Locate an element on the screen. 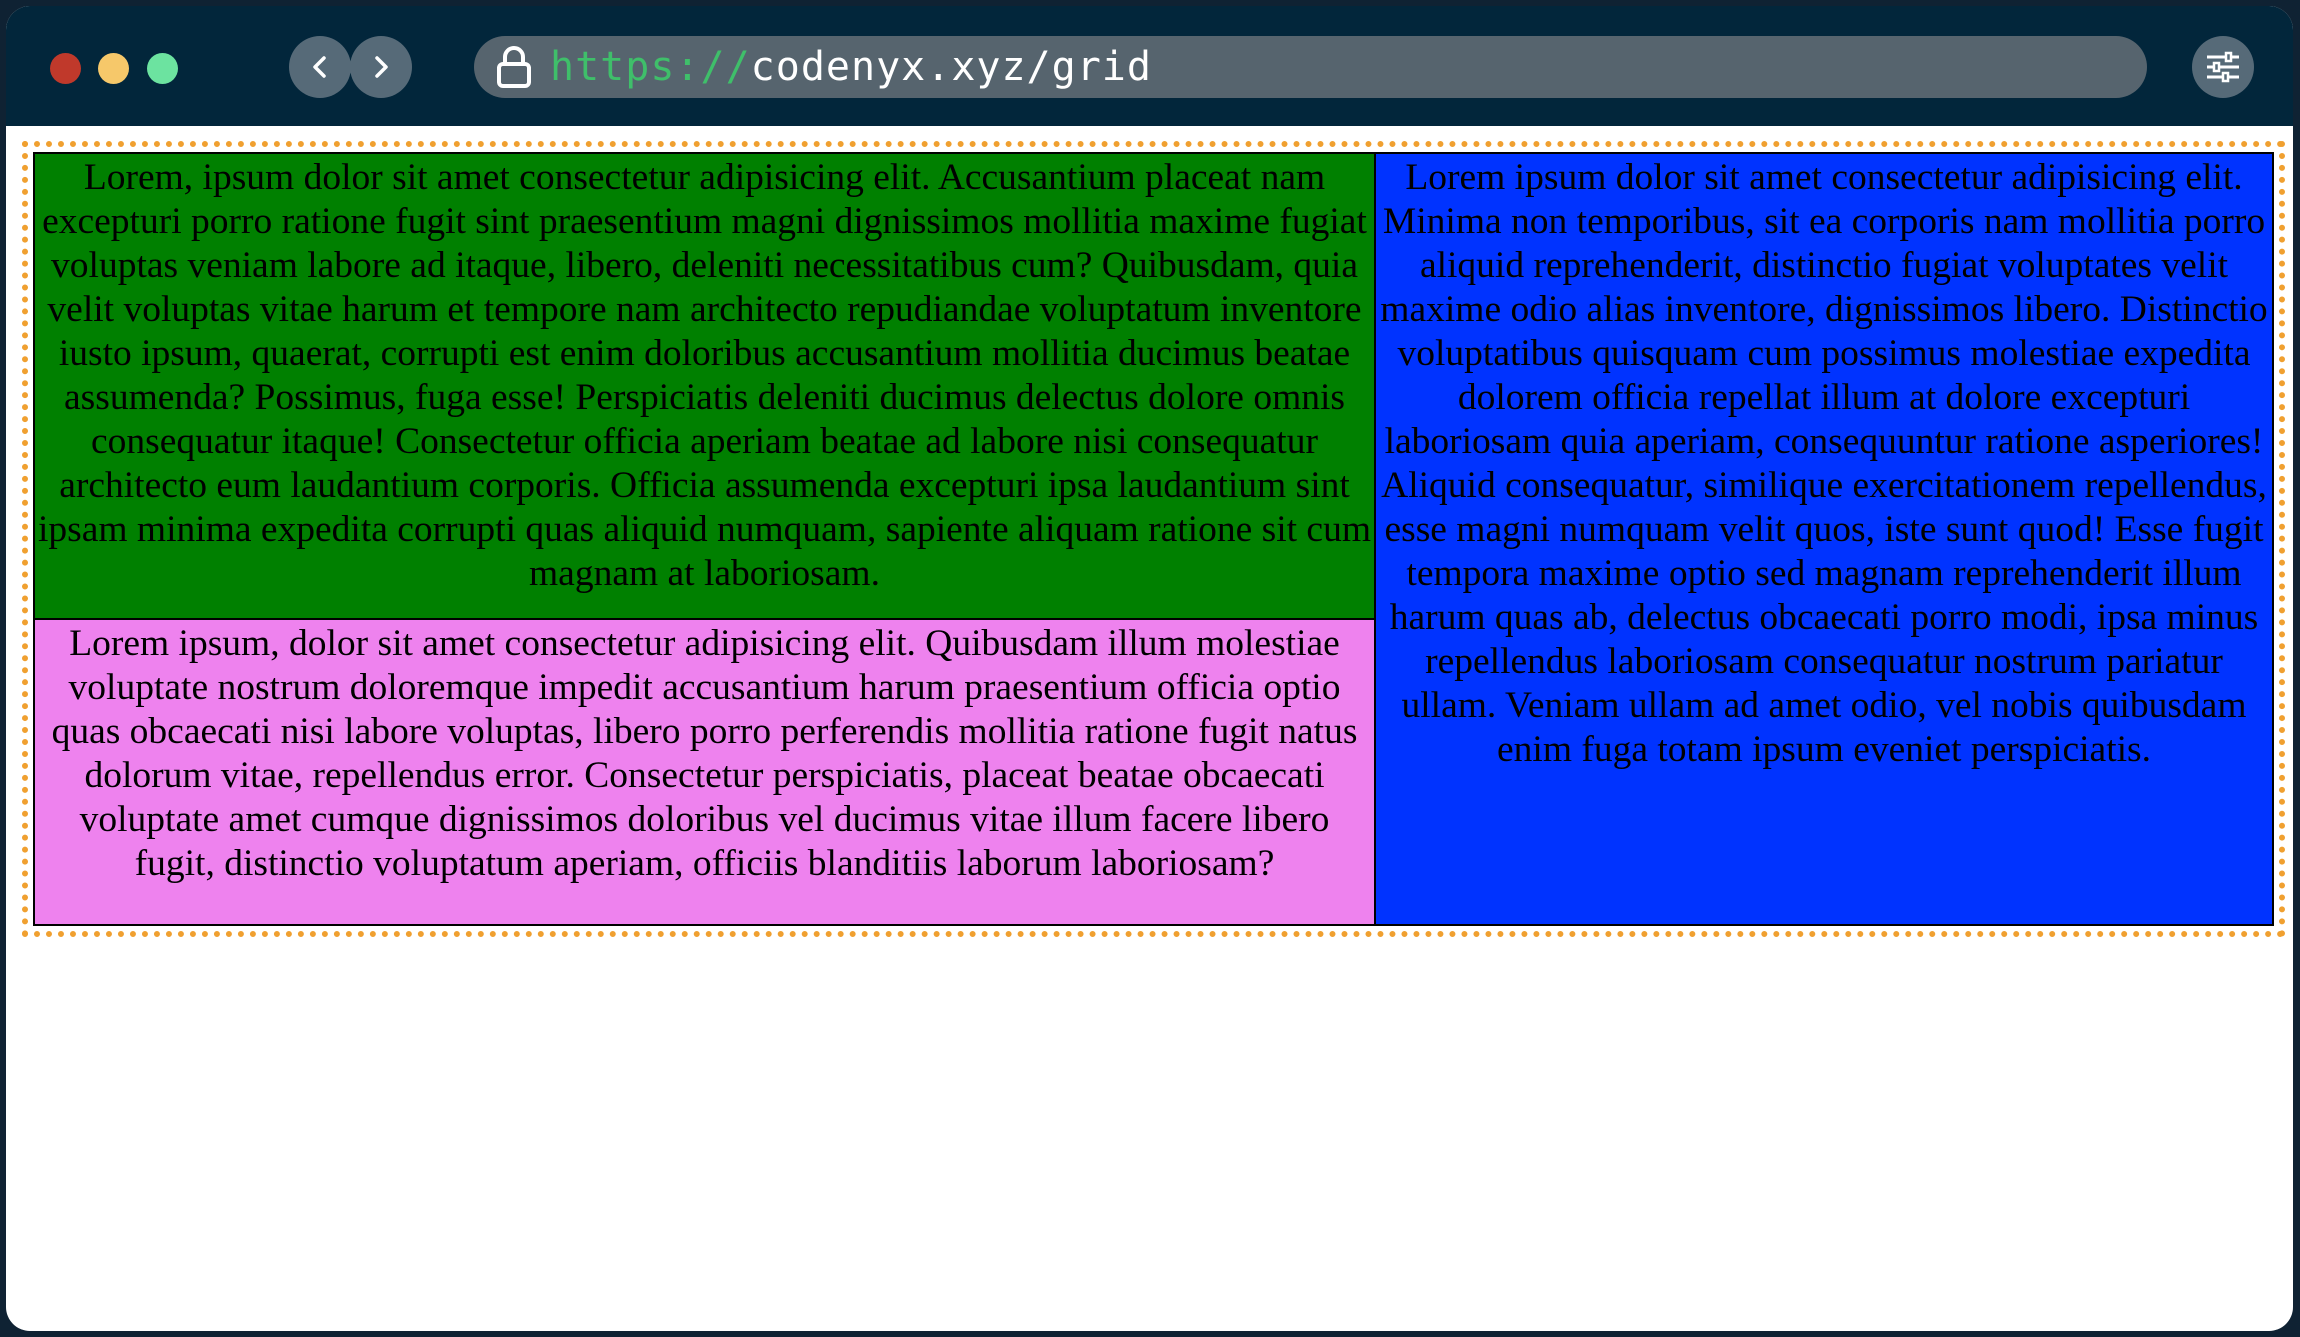 The width and height of the screenshot is (2300, 1337). back-button is located at coordinates (320, 67).